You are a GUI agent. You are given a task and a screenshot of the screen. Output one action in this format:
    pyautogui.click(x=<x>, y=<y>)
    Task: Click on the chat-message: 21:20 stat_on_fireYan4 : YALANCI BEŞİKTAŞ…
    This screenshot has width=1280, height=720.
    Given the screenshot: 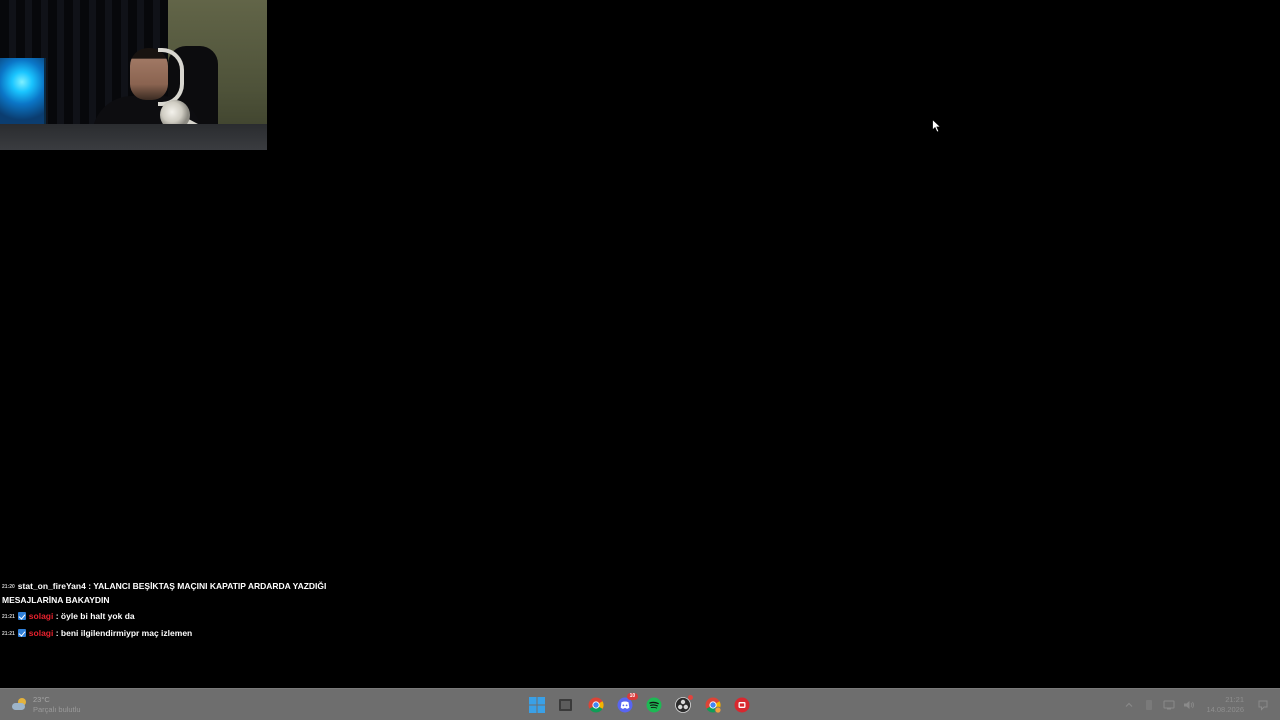 What is the action you would take?
    pyautogui.click(x=172, y=593)
    